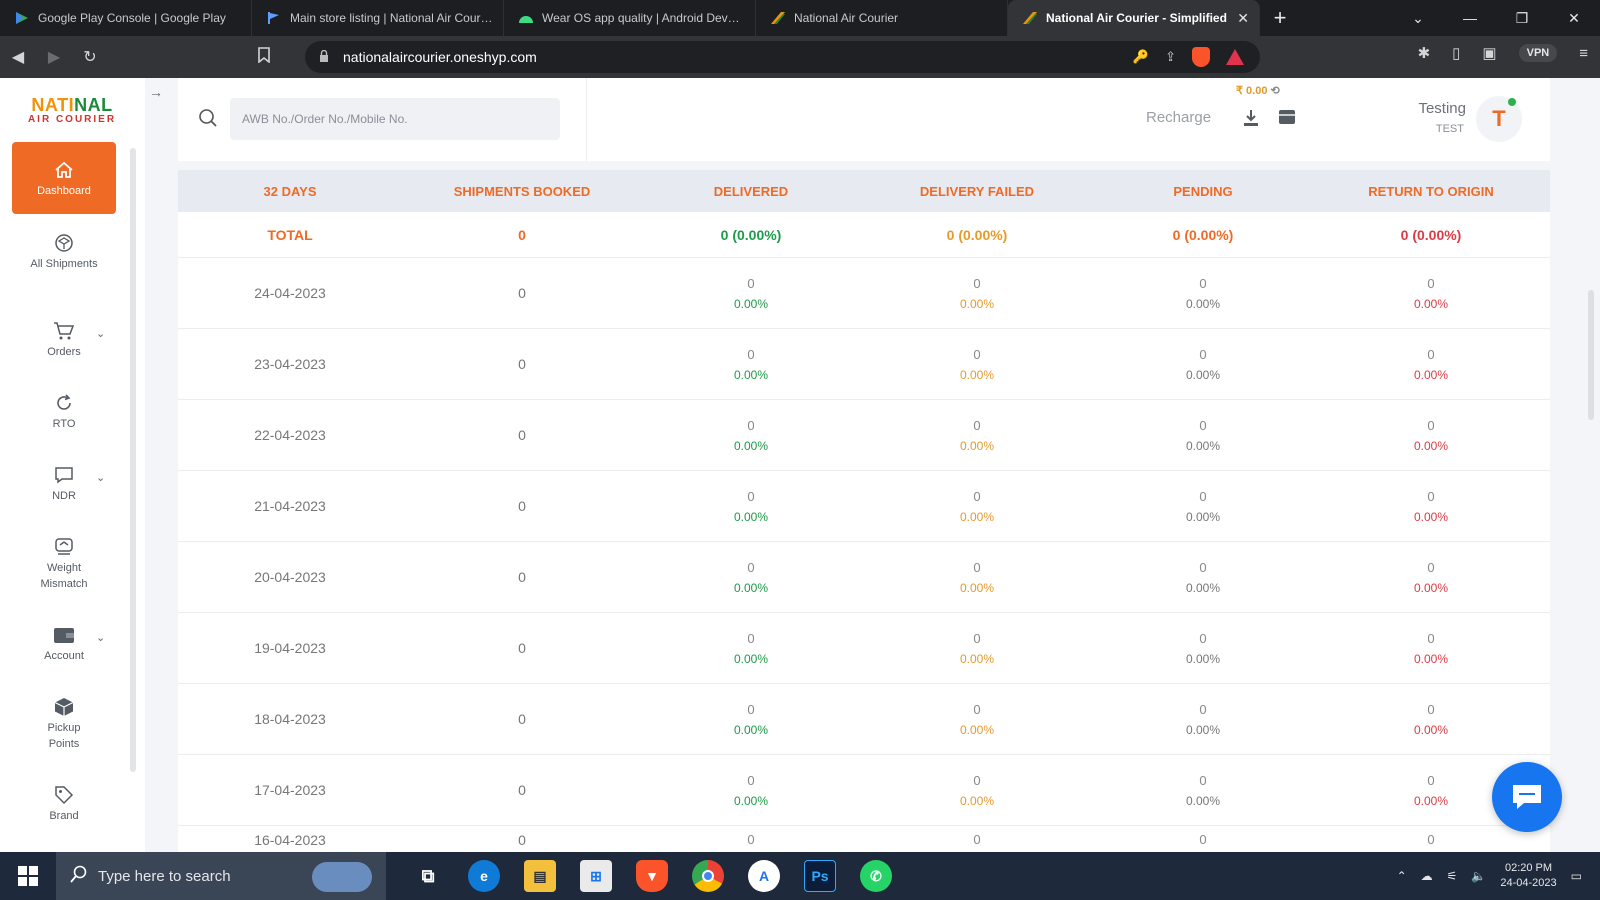  What do you see at coordinates (274, 18) in the screenshot?
I see `flag-icon` at bounding box center [274, 18].